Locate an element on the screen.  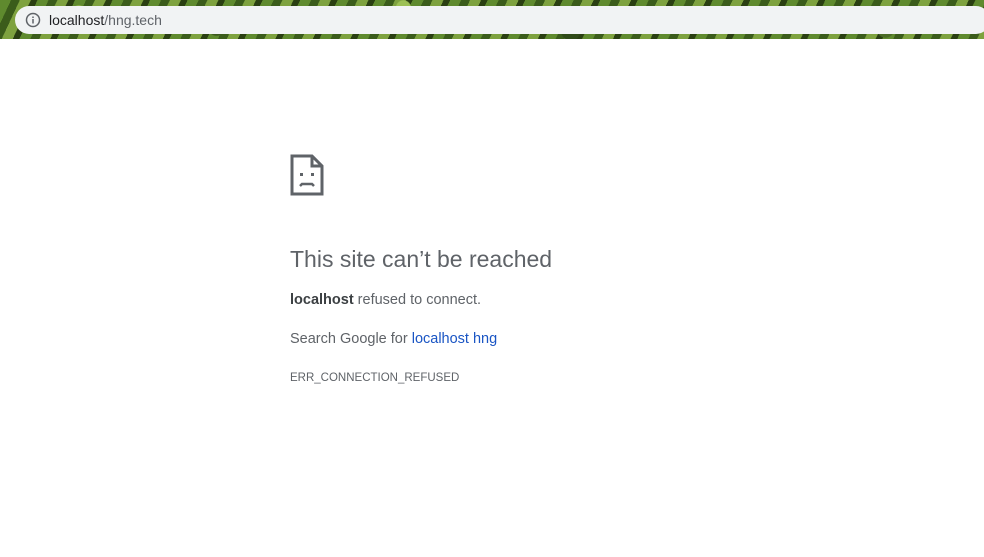
search-suggestion: Search Google for localhost hng is located at coordinates (393, 339).